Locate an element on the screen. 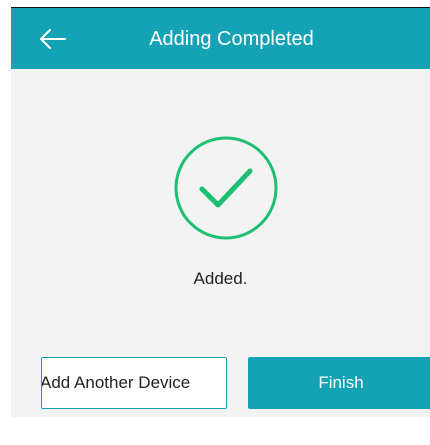 Image resolution: width=430 pixels, height=445 pixels. status-message: Added. is located at coordinates (220, 278).